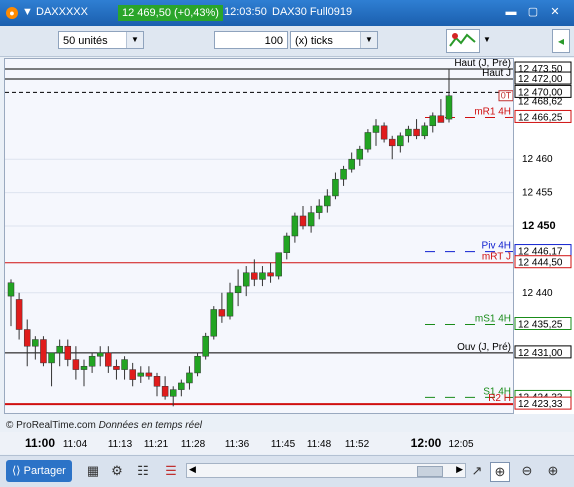 The width and height of the screenshot is (574, 487). I want to click on share-button: ⟨⟩ Partager, so click(39, 471).